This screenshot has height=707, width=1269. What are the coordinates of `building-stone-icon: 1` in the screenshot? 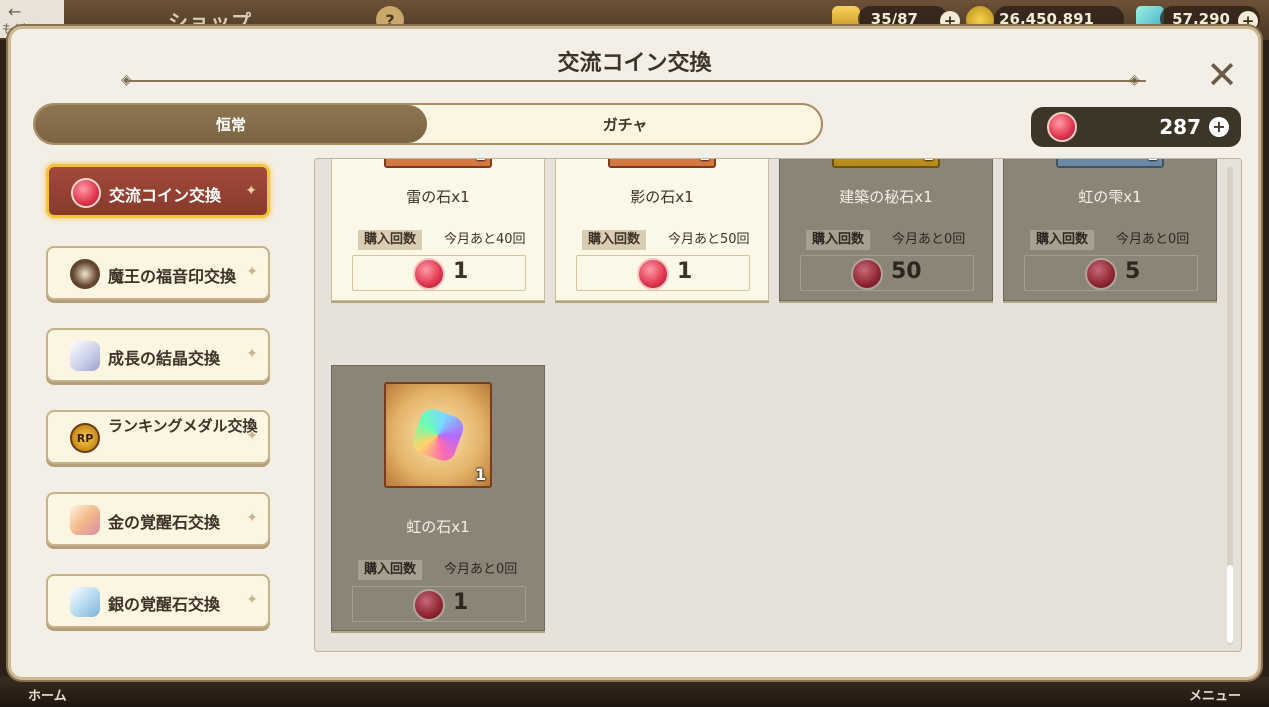 It's located at (886, 163).